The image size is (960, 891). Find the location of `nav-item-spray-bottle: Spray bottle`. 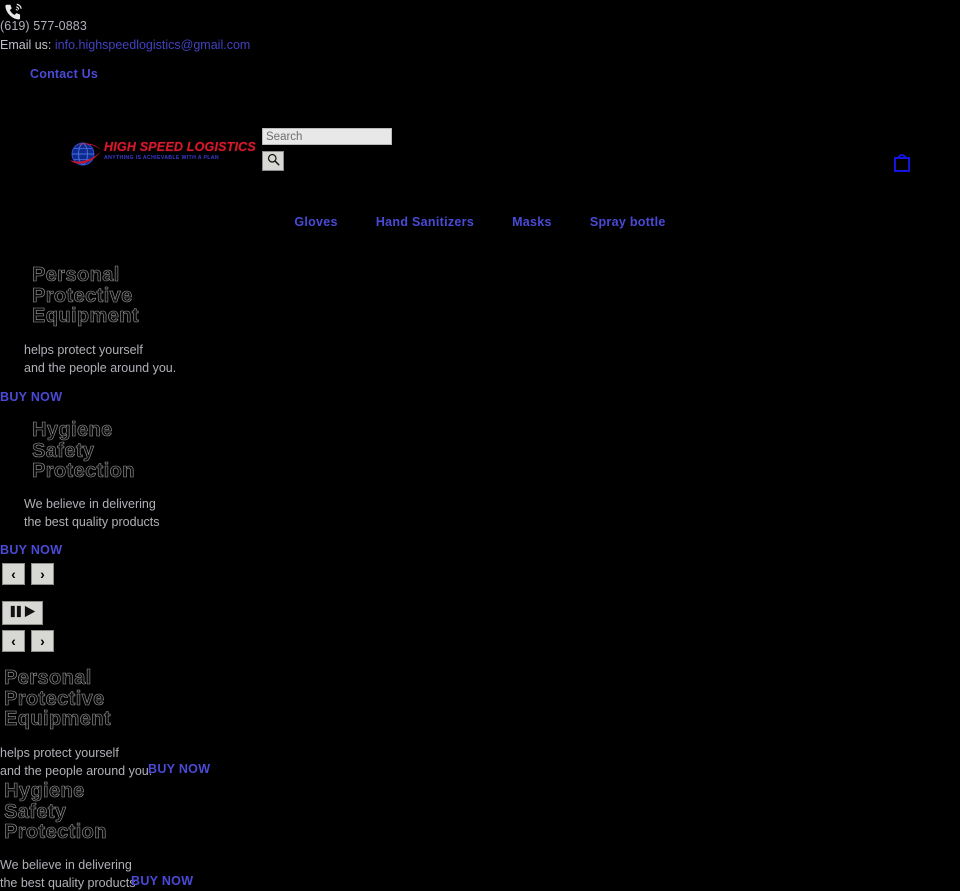

nav-item-spray-bottle: Spray bottle is located at coordinates (628, 222).